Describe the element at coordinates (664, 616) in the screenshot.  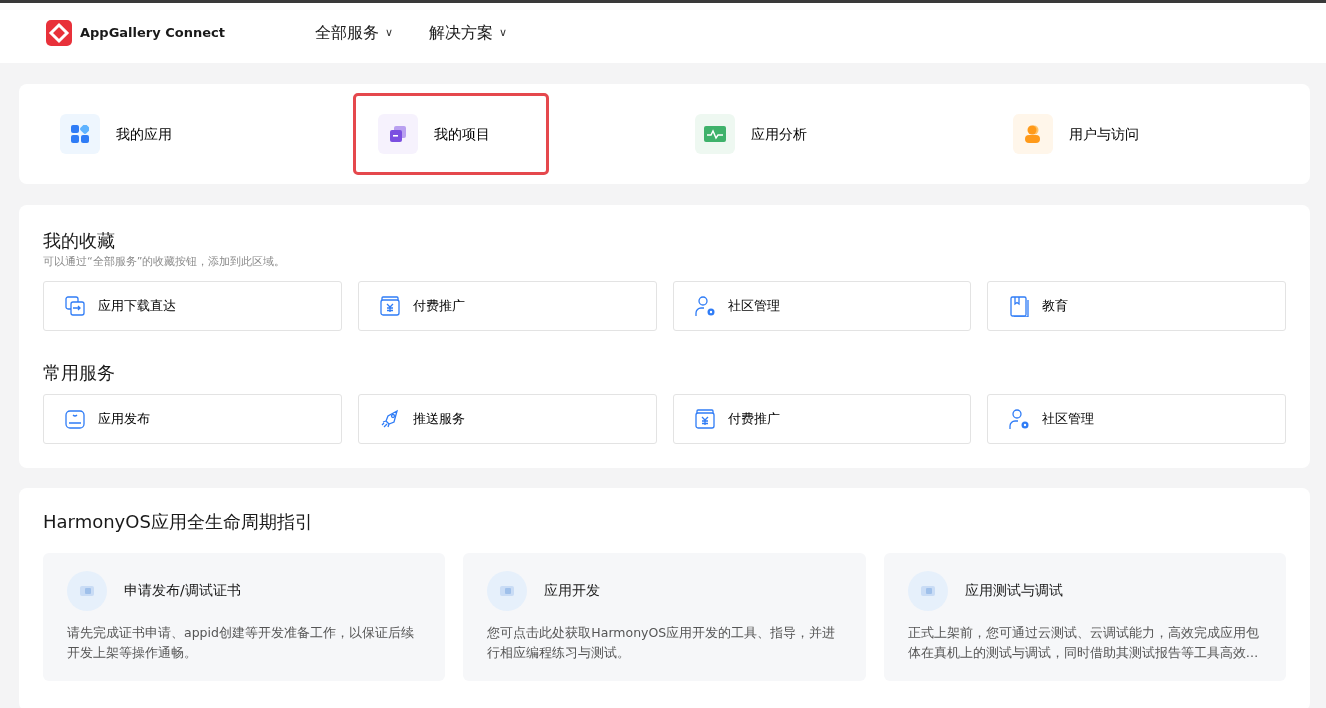
I see `guide-card: 应用开发 您可点击此处获取HarmonyOS应用开发的工具、指导，并进行相应编程练习与测试。` at that location.